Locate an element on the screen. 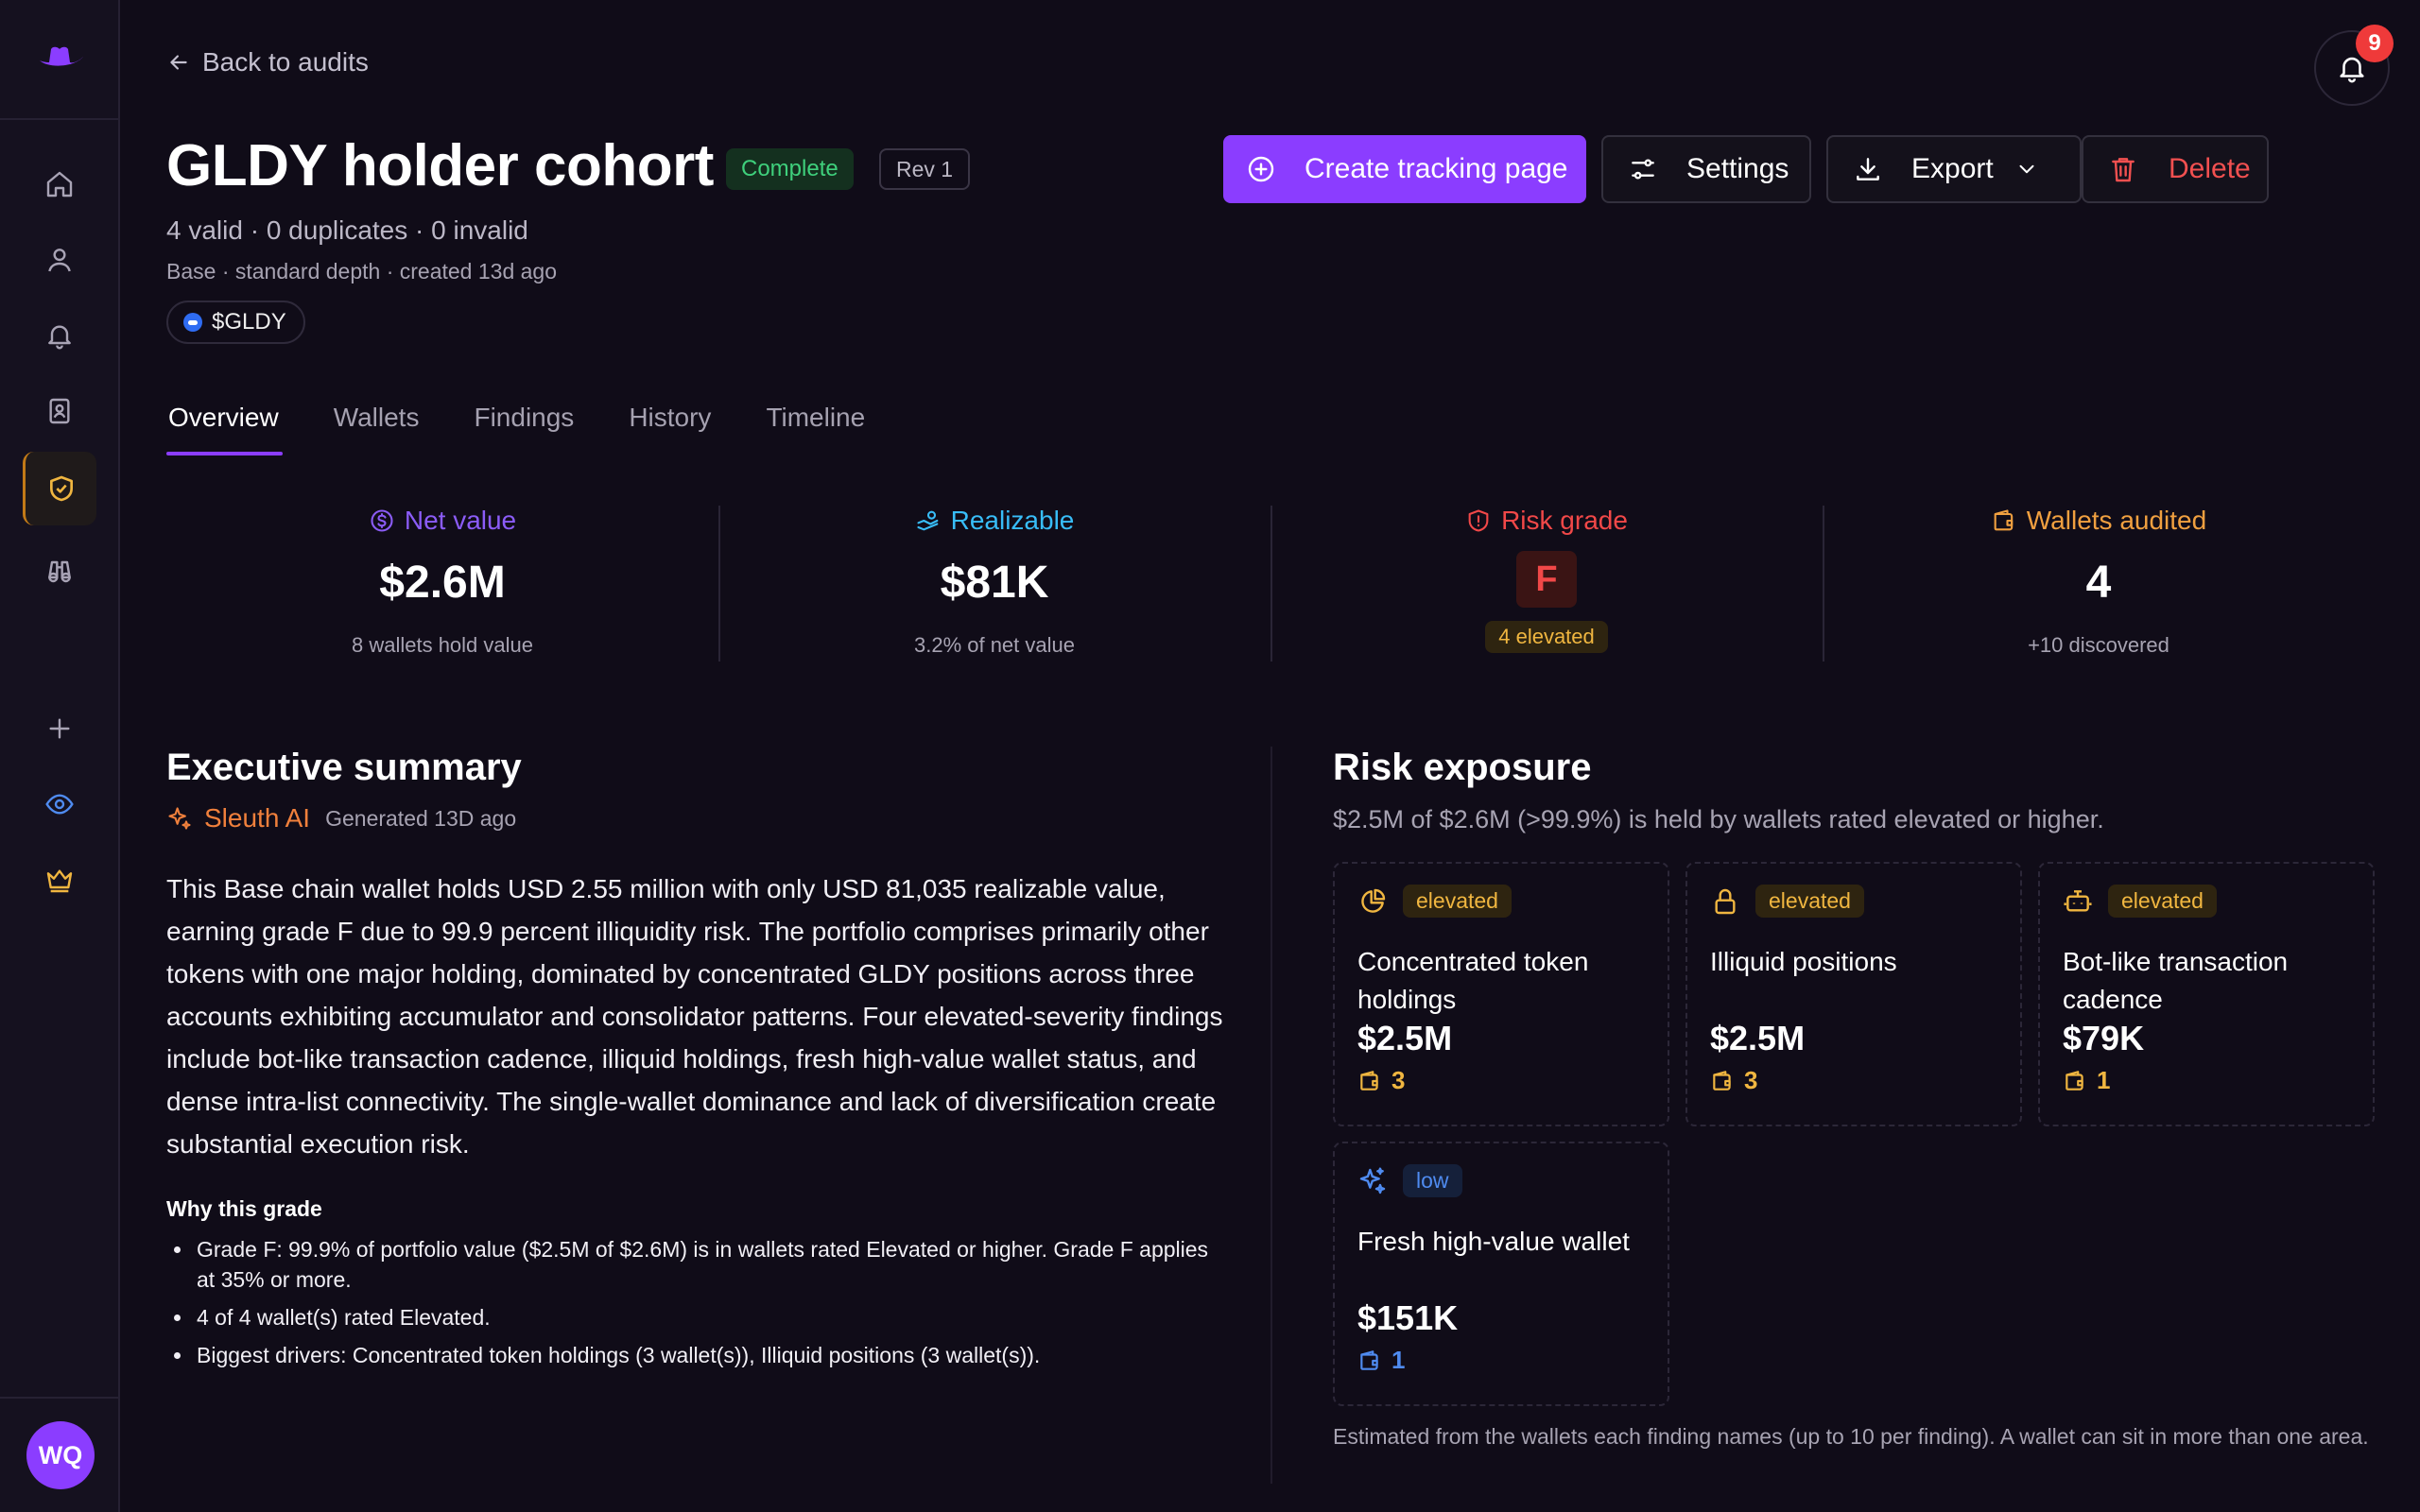  risk-card-value: $2.5M is located at coordinates (1758, 1038).